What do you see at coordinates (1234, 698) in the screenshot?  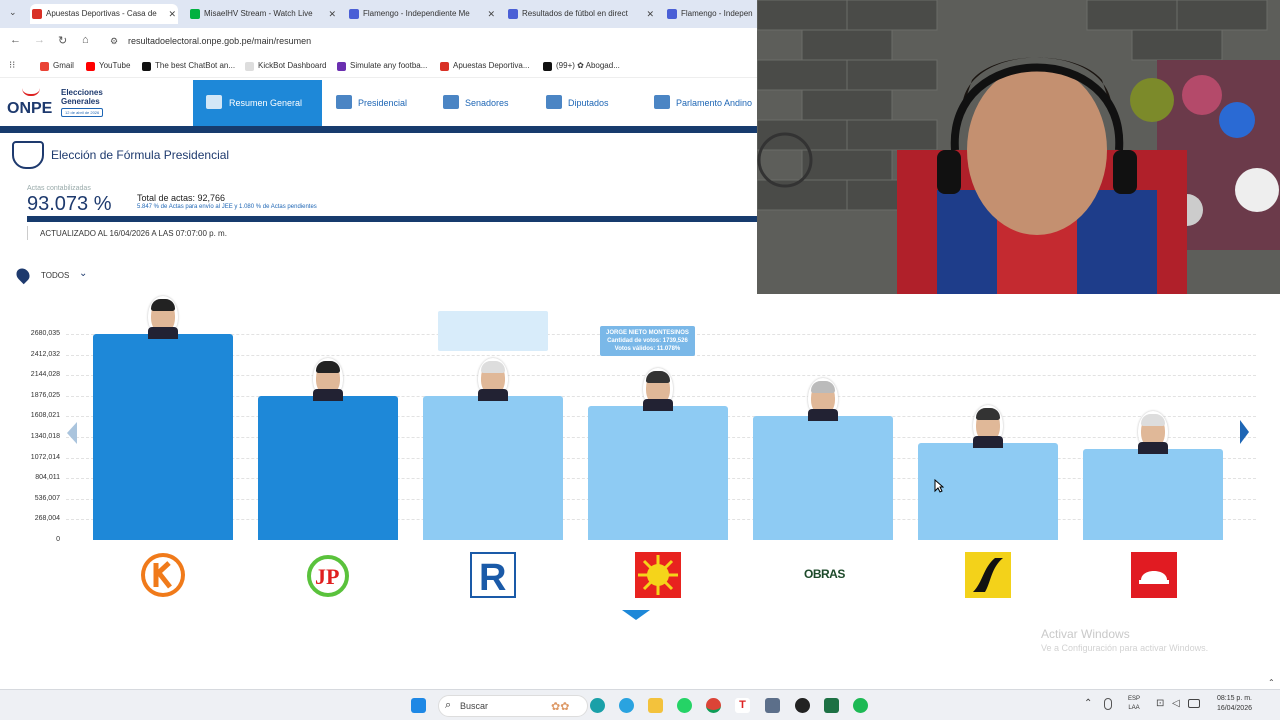 I see `clock-time: 08:15 p. m.` at bounding box center [1234, 698].